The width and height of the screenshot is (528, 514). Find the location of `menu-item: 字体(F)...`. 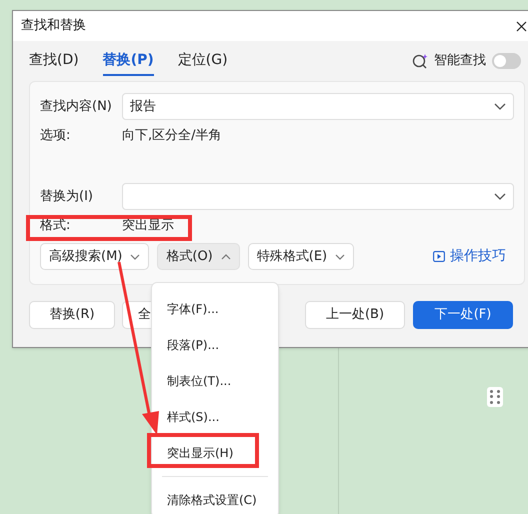

menu-item: 字体(F)... is located at coordinates (193, 309).